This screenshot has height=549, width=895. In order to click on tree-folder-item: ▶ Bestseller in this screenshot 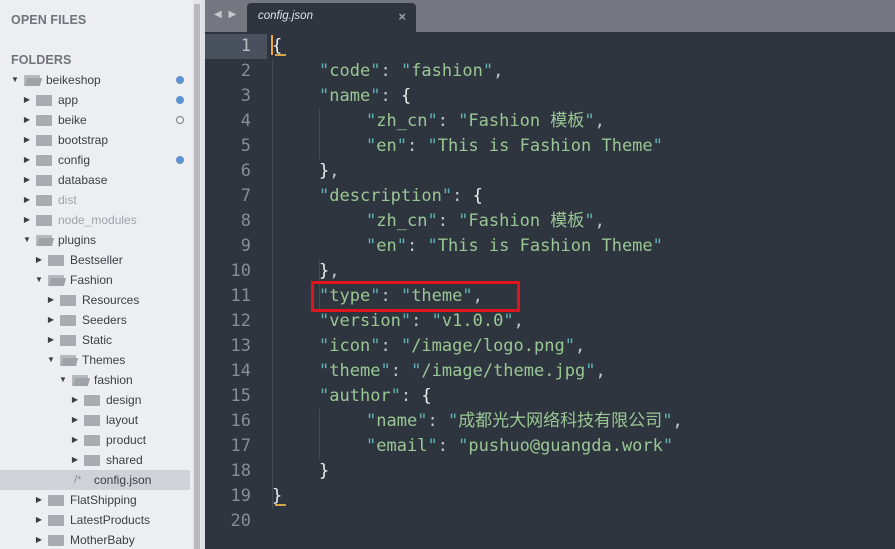, I will do `click(96, 260)`.